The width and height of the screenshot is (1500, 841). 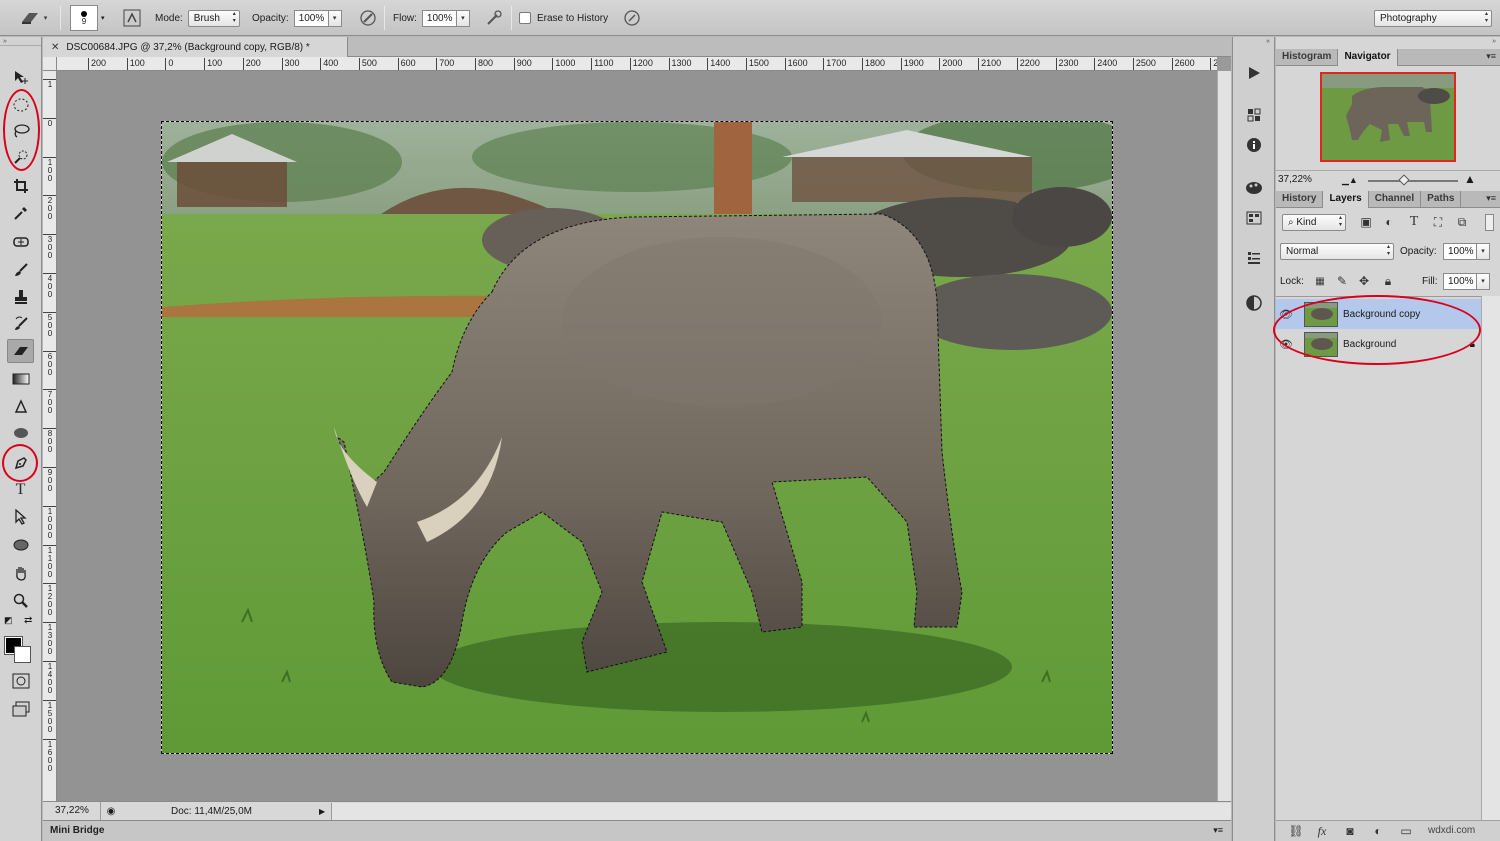 I want to click on color-palette-icon, so click(x=1254, y=188).